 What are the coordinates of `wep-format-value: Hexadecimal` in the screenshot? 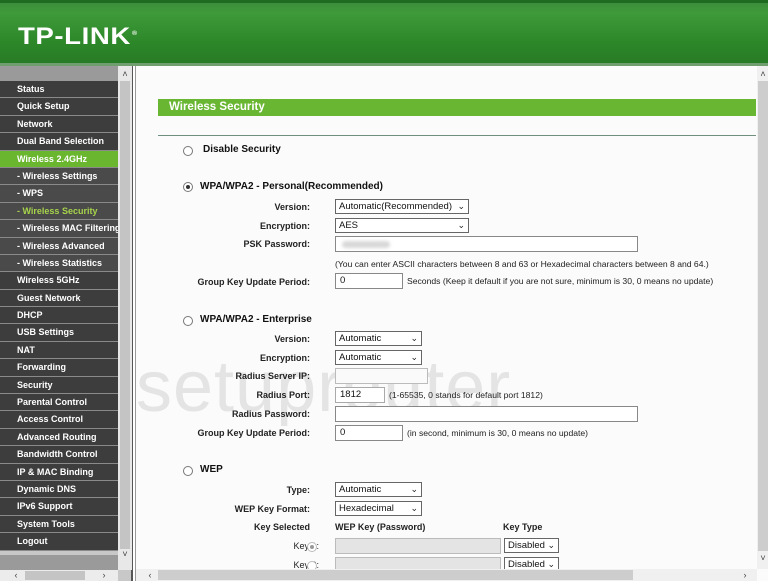 It's located at (366, 508).